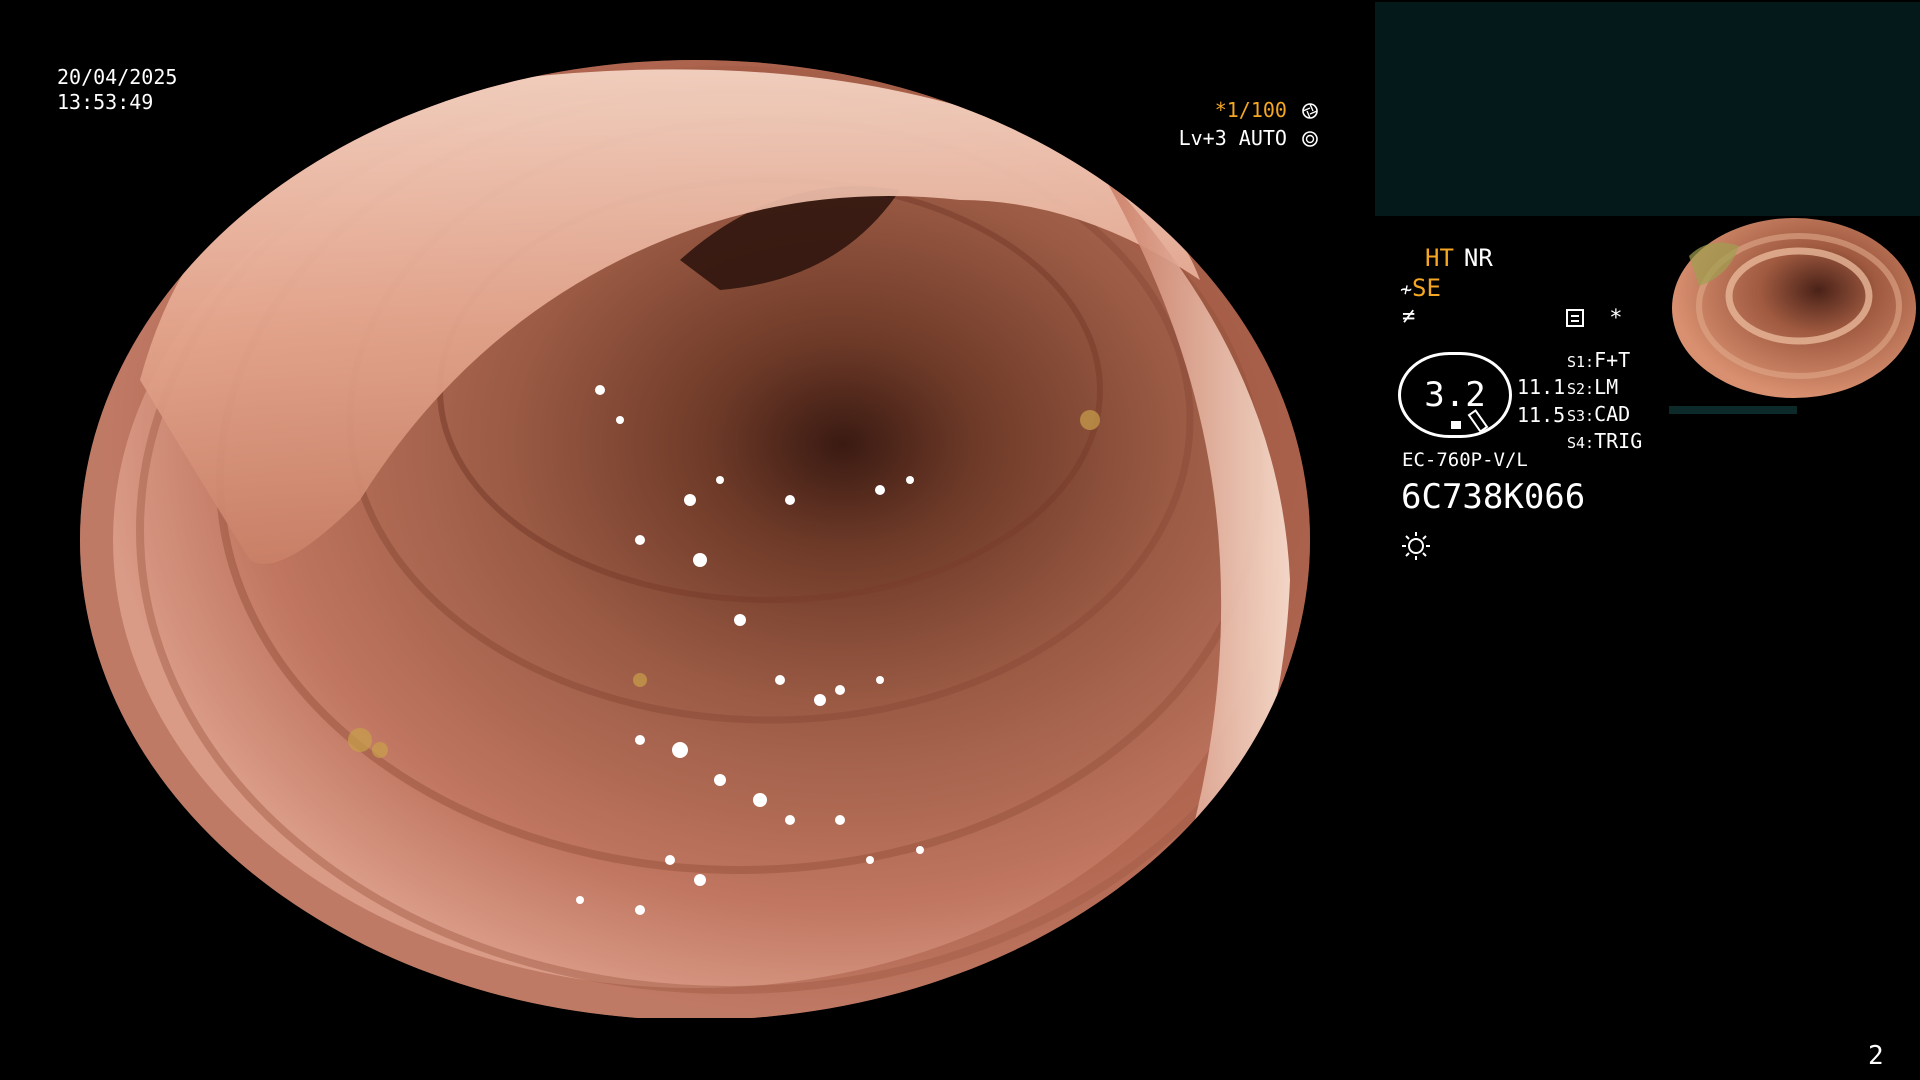  I want to click on switch-value: F+T, so click(1612, 360).